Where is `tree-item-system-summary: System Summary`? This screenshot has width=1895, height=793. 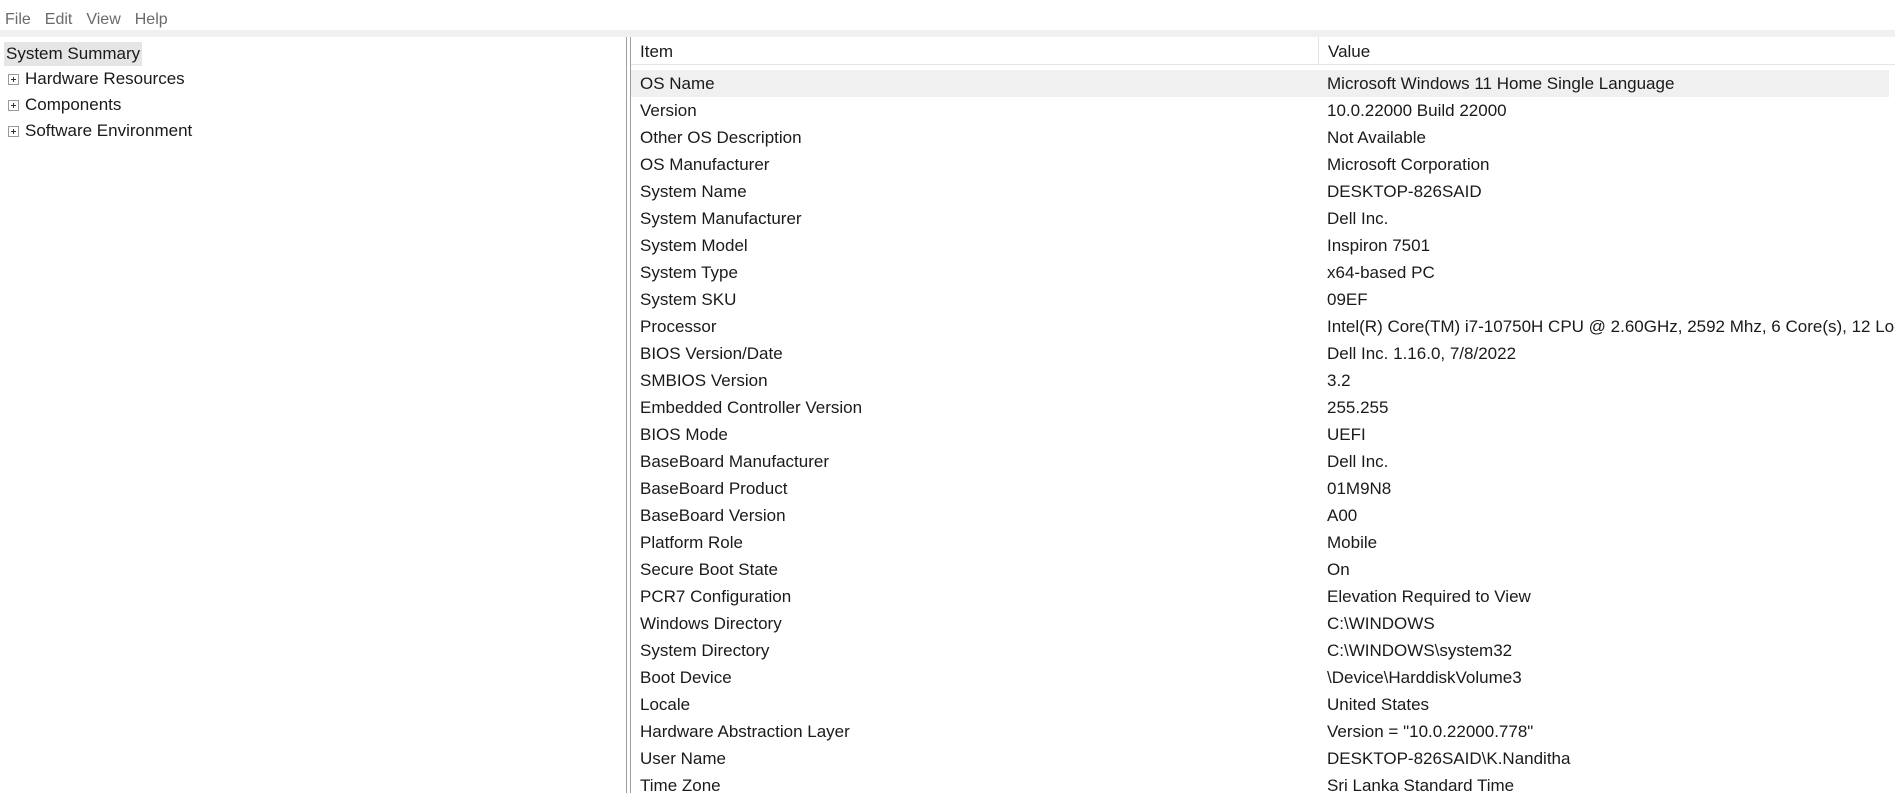
tree-item-system-summary: System Summary is located at coordinates (73, 54).